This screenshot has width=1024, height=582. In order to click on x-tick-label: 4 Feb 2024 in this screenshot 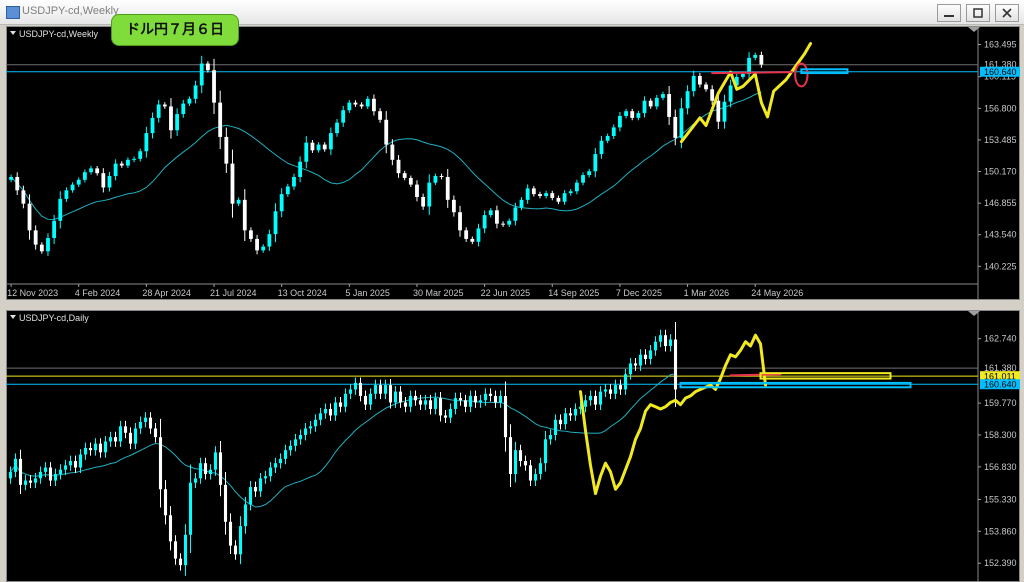, I will do `click(98, 293)`.